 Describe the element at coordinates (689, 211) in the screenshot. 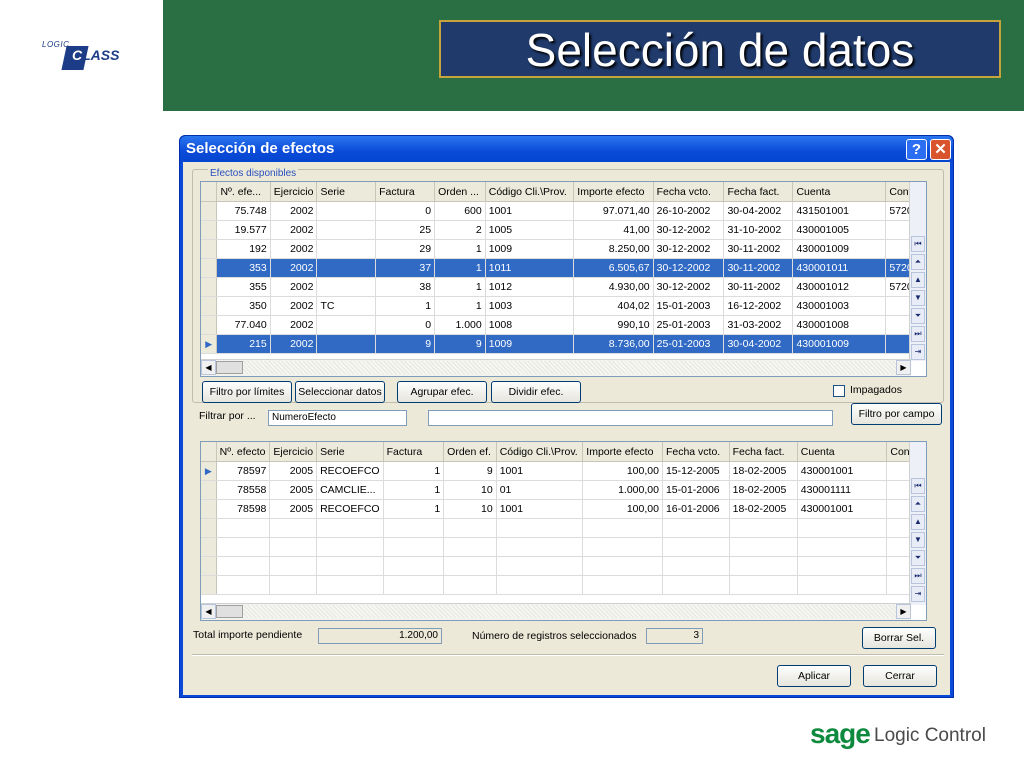

I see `table-cell: 26-10-2002` at that location.